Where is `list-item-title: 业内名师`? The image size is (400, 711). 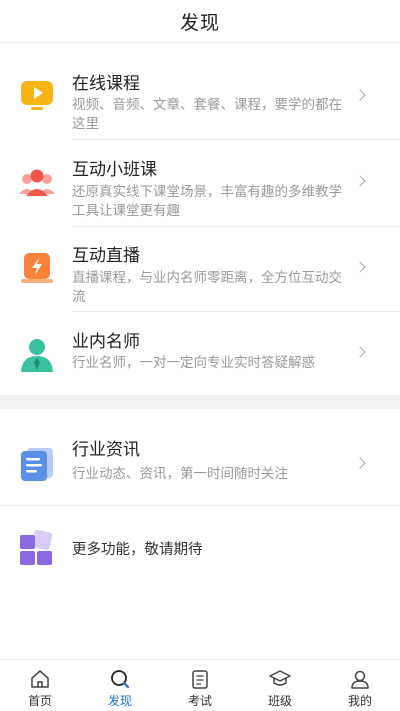 list-item-title: 业内名师 is located at coordinates (106, 342).